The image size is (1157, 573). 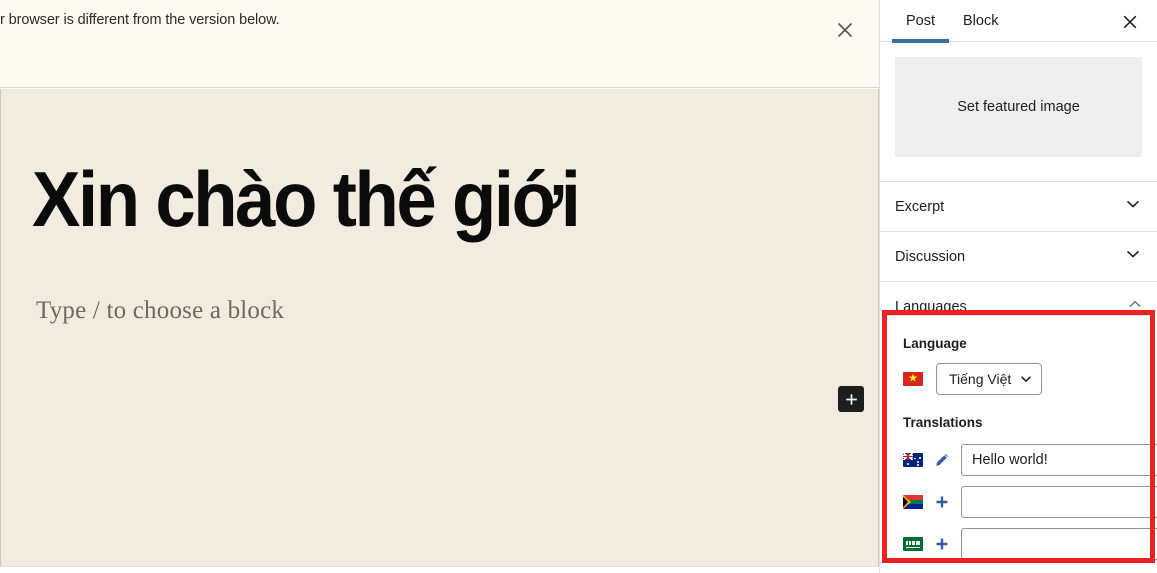 What do you see at coordinates (1135, 306) in the screenshot?
I see `chevron-up-icon` at bounding box center [1135, 306].